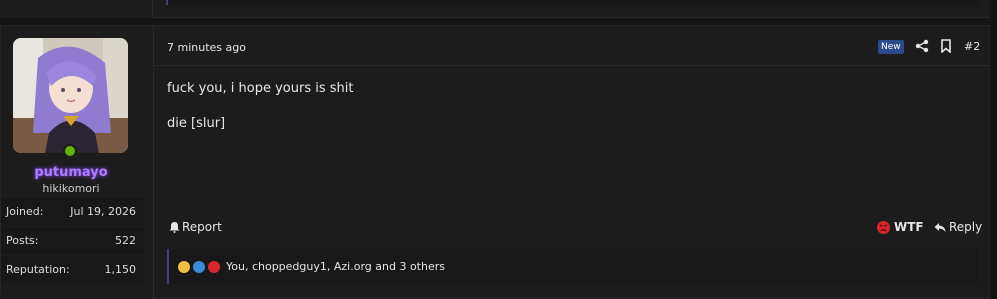 This screenshot has width=997, height=299. I want to click on stat-label: Joined:, so click(25, 211).